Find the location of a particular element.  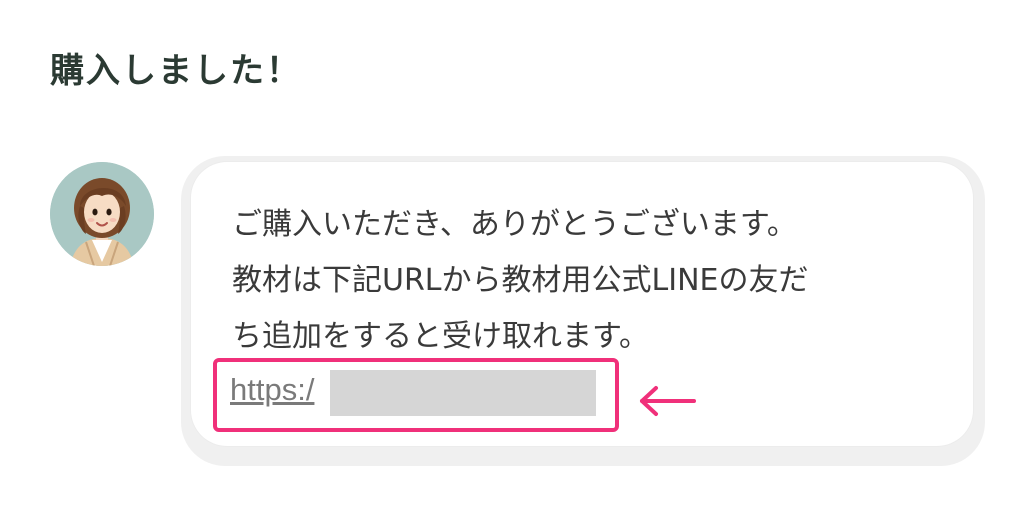

person-avatar-icon is located at coordinates (102, 214).